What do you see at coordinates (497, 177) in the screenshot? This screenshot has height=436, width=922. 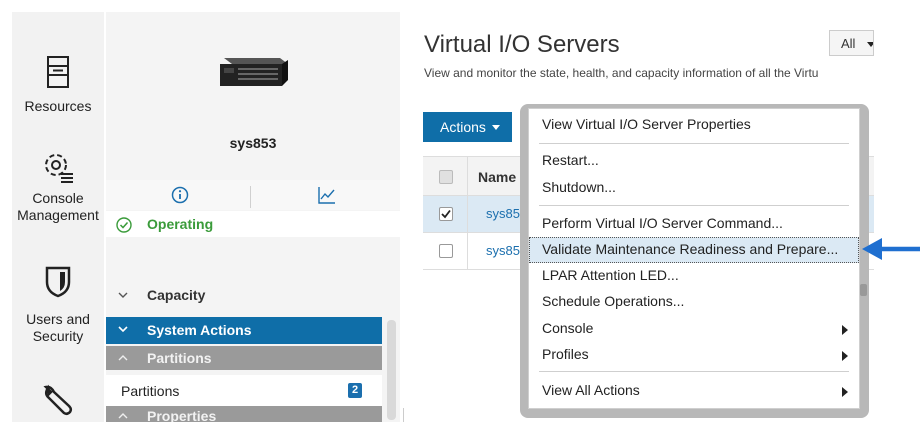 I see `column-header-name: Name` at bounding box center [497, 177].